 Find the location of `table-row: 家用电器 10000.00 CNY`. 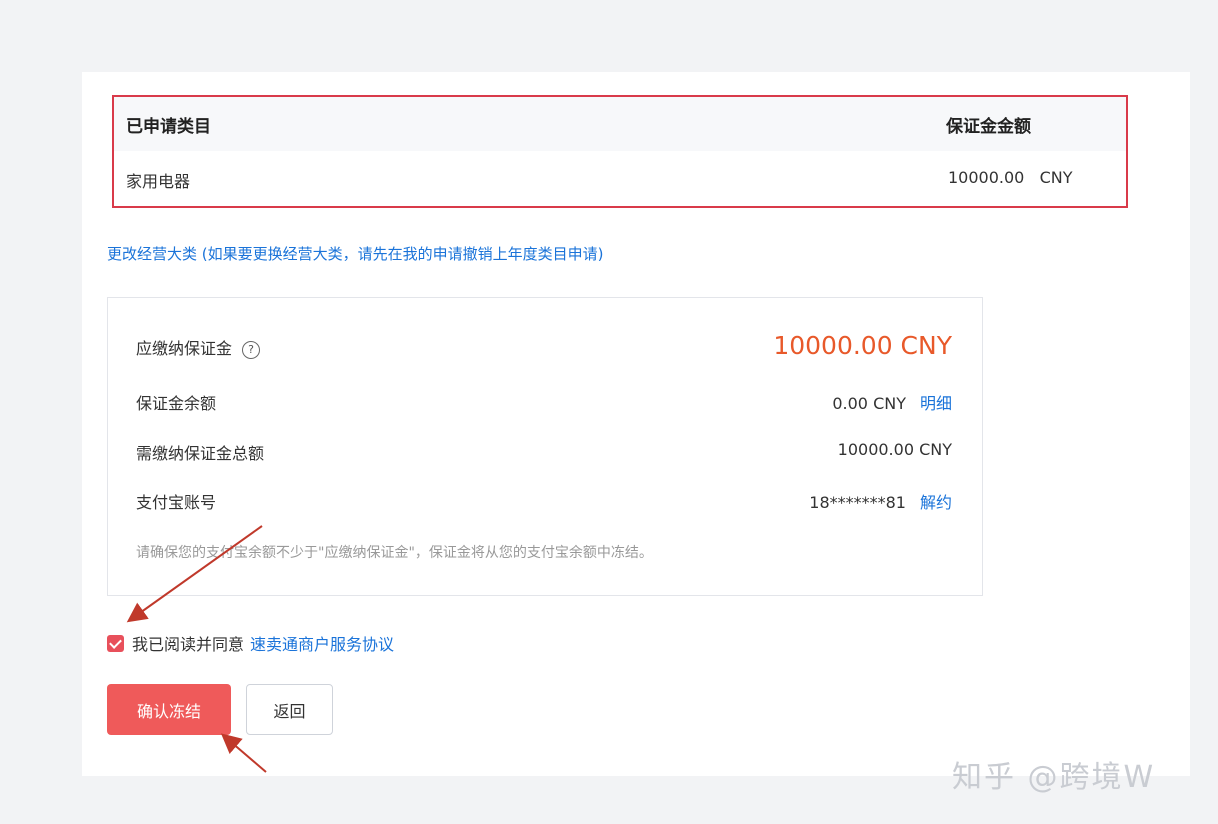

table-row: 家用电器 10000.00 CNY is located at coordinates (620, 178).